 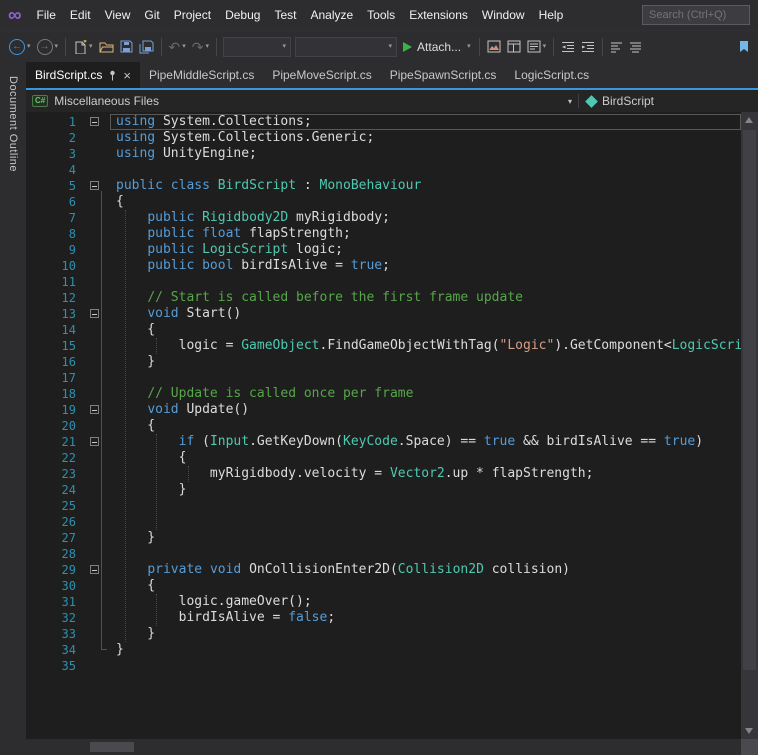 I want to click on tab-pipemiddlescript: PipeMiddleScript.cs, so click(x=201, y=75).